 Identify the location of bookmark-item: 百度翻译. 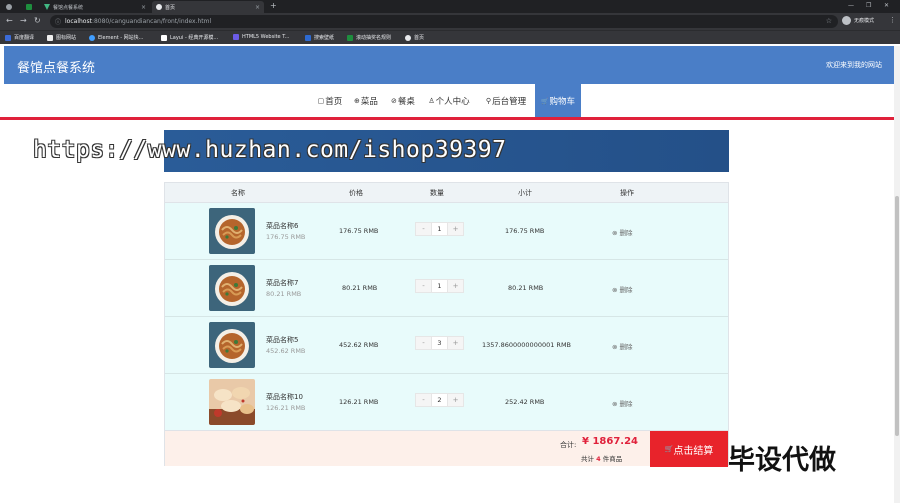
(19, 37).